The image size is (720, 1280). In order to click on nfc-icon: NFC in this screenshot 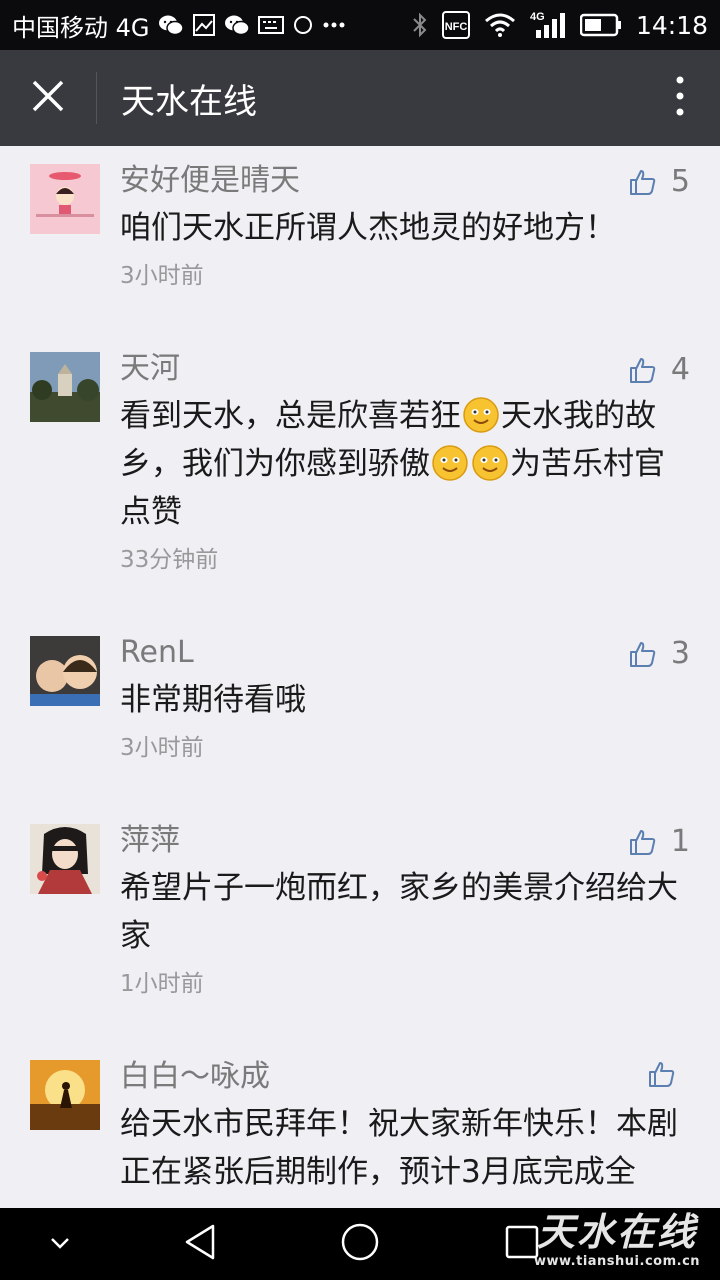, I will do `click(455, 25)`.